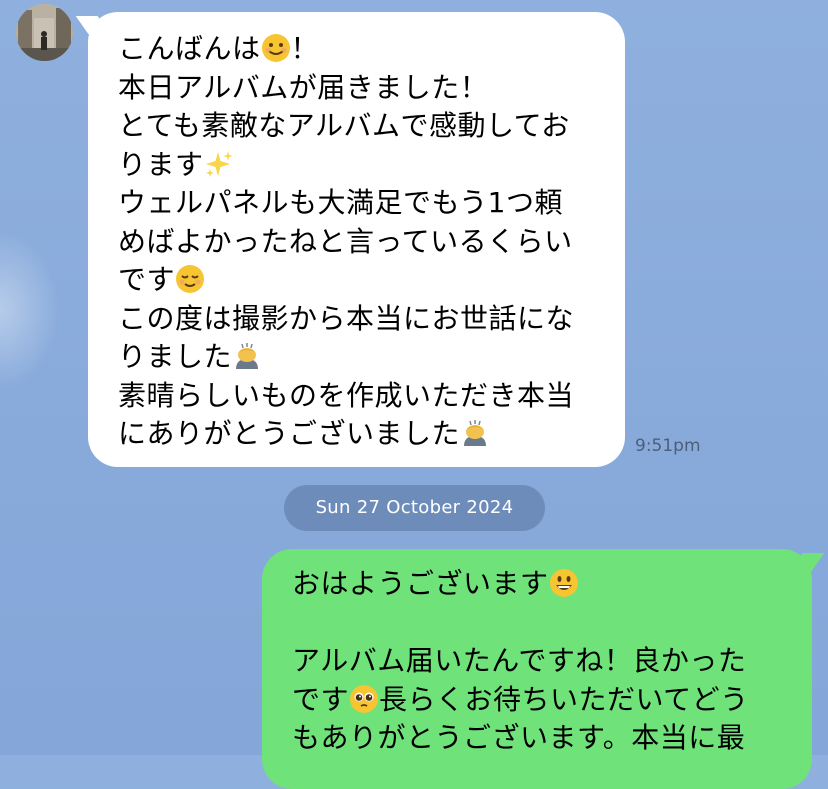 This screenshot has width=828, height=789. Describe the element at coordinates (346, 395) in the screenshot. I see `message-line: 素晴らしいものを作成いただき本当` at that location.